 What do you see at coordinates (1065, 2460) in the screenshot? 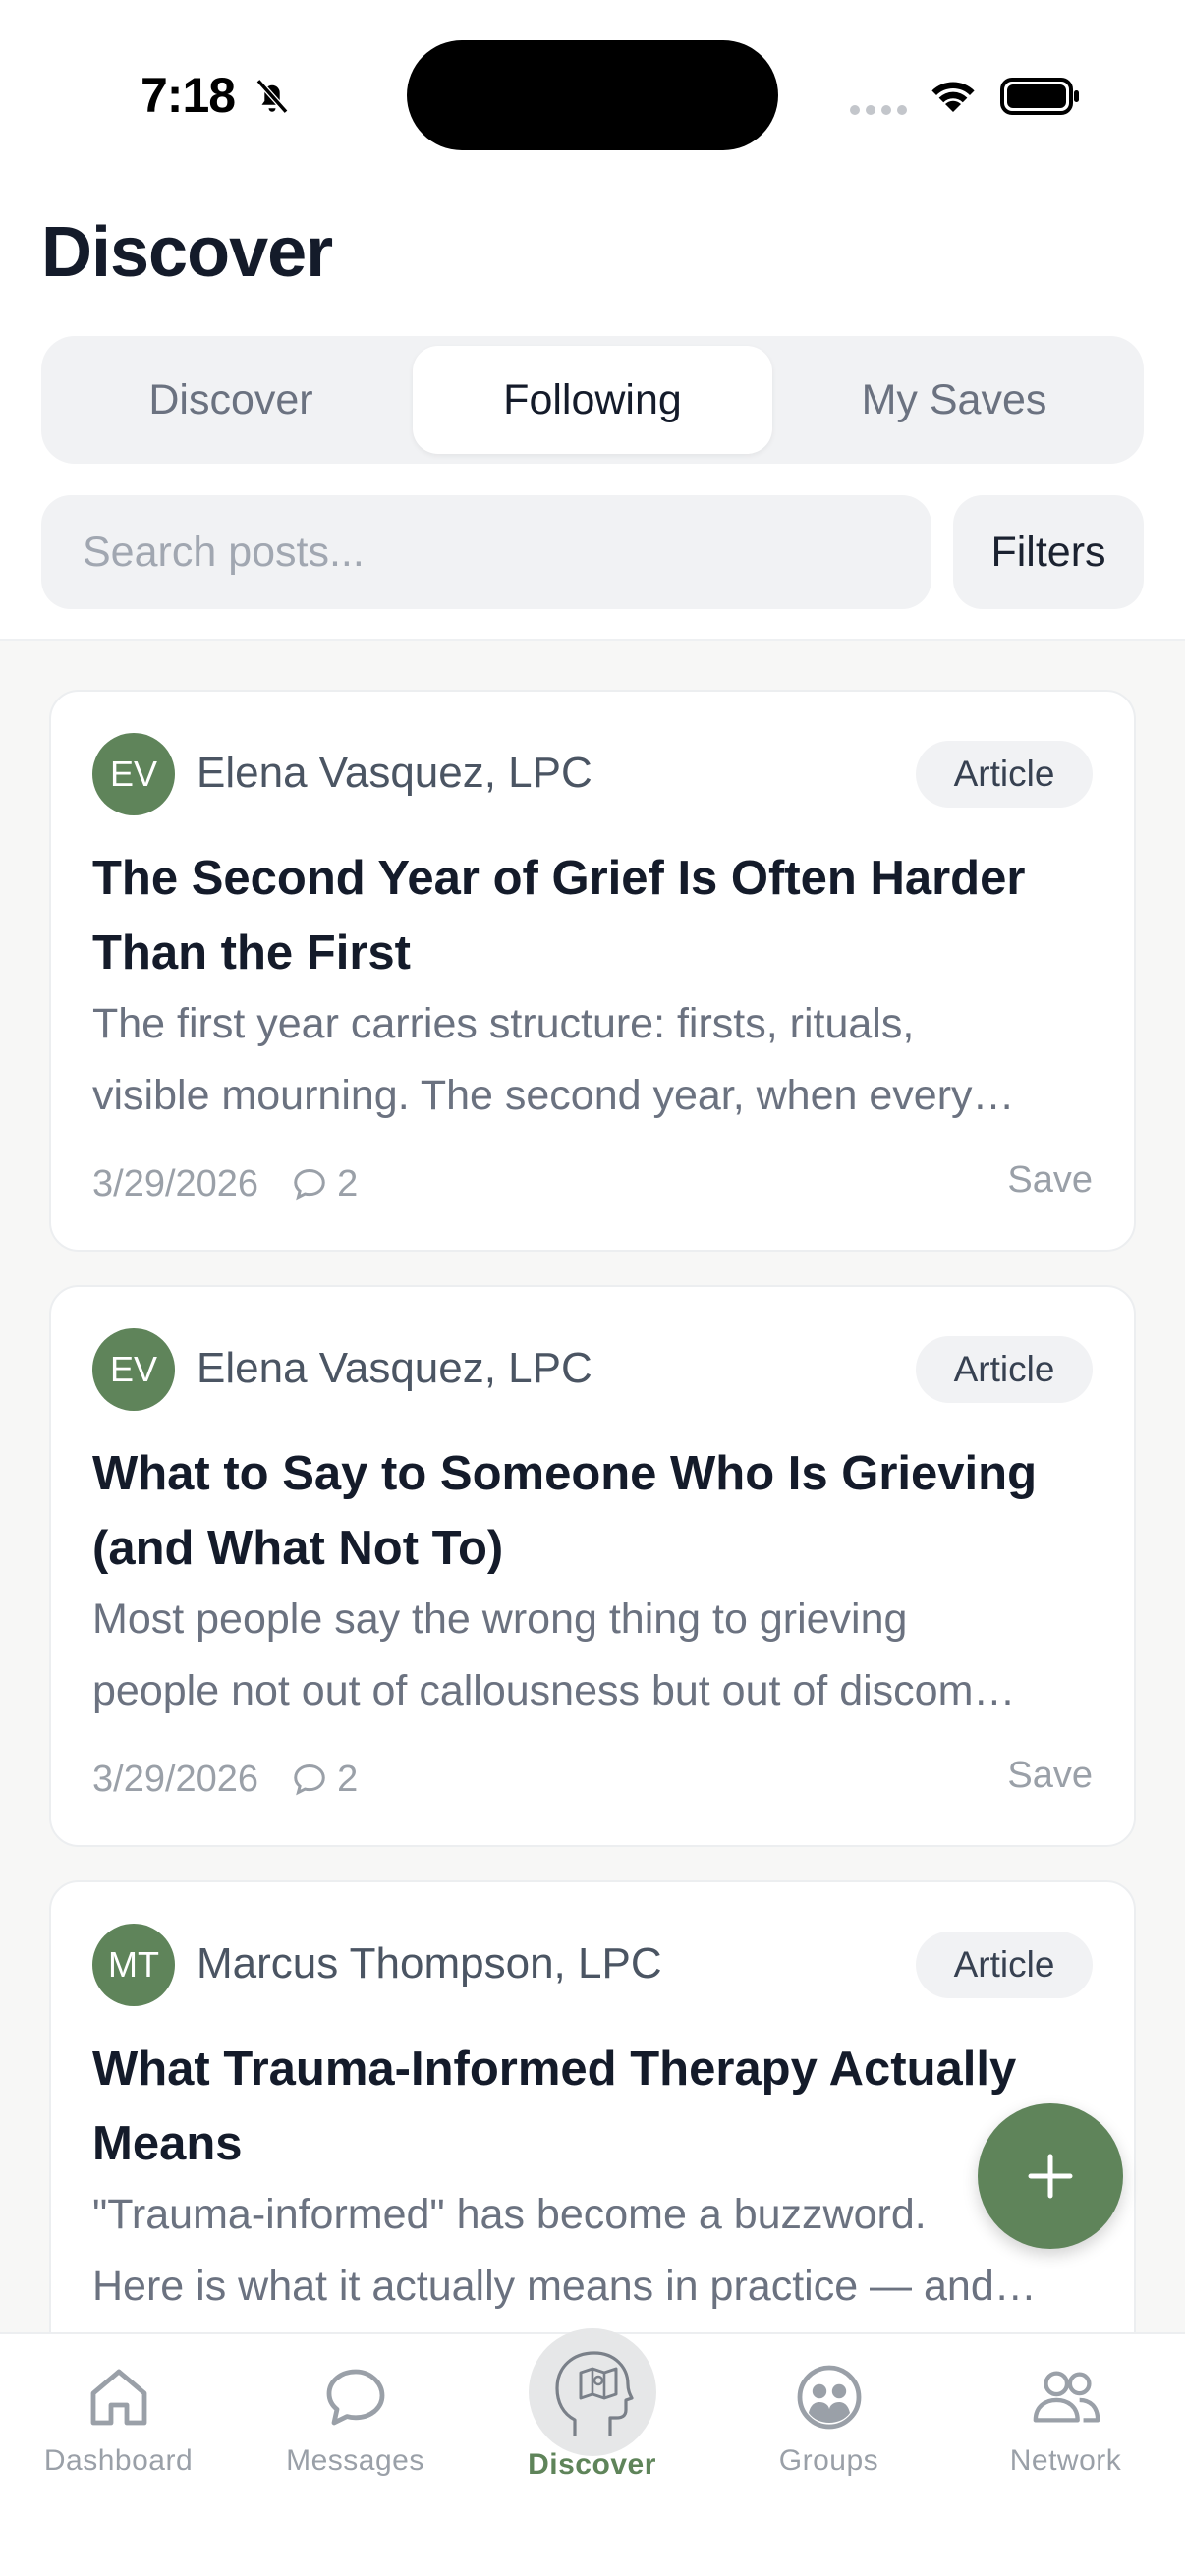
I see `nav-label: Network` at bounding box center [1065, 2460].